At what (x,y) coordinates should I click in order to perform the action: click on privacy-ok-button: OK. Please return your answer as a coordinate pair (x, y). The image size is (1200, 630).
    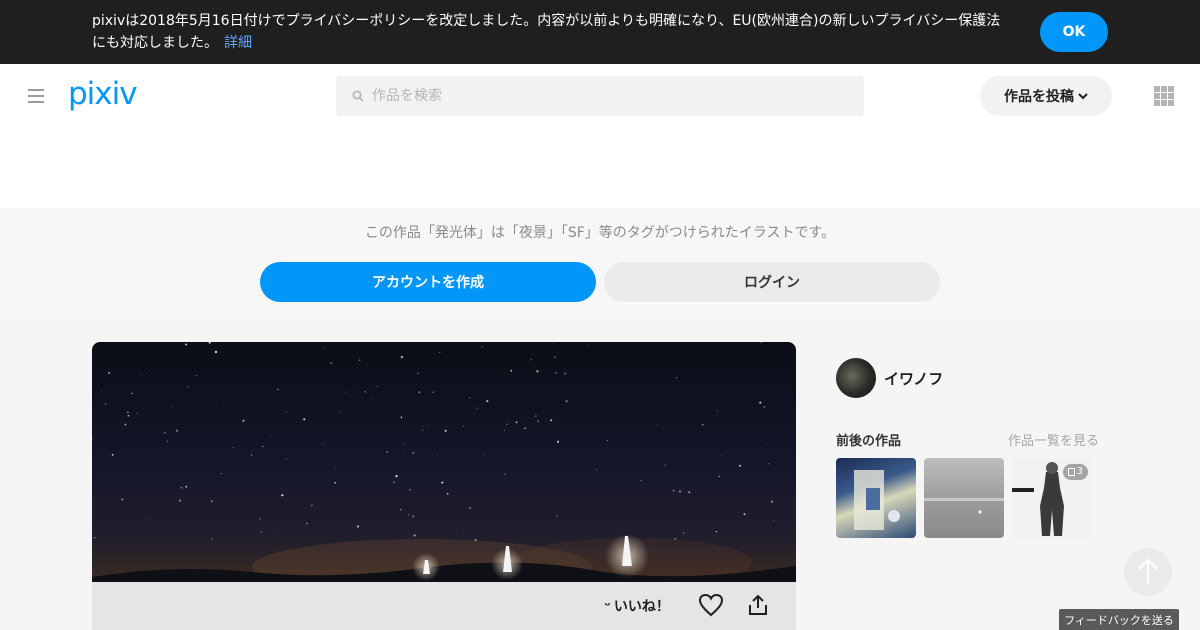
    Looking at the image, I should click on (1074, 32).